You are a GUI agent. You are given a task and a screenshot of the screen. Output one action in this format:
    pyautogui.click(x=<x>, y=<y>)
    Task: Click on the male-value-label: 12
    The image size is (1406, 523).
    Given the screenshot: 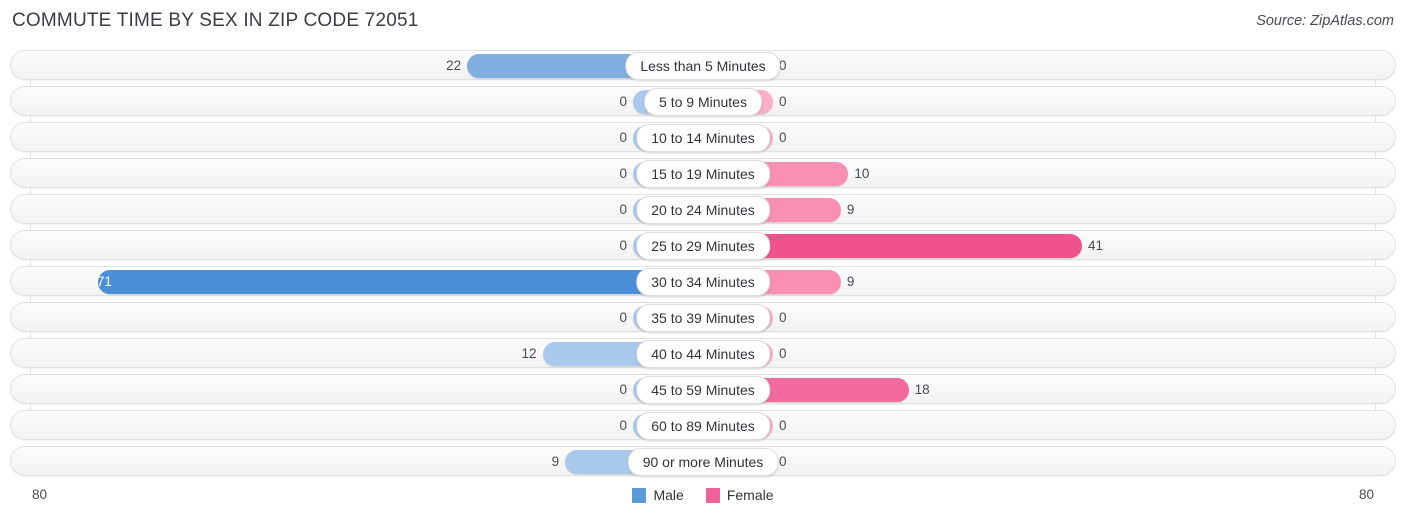 What is the action you would take?
    pyautogui.click(x=529, y=353)
    